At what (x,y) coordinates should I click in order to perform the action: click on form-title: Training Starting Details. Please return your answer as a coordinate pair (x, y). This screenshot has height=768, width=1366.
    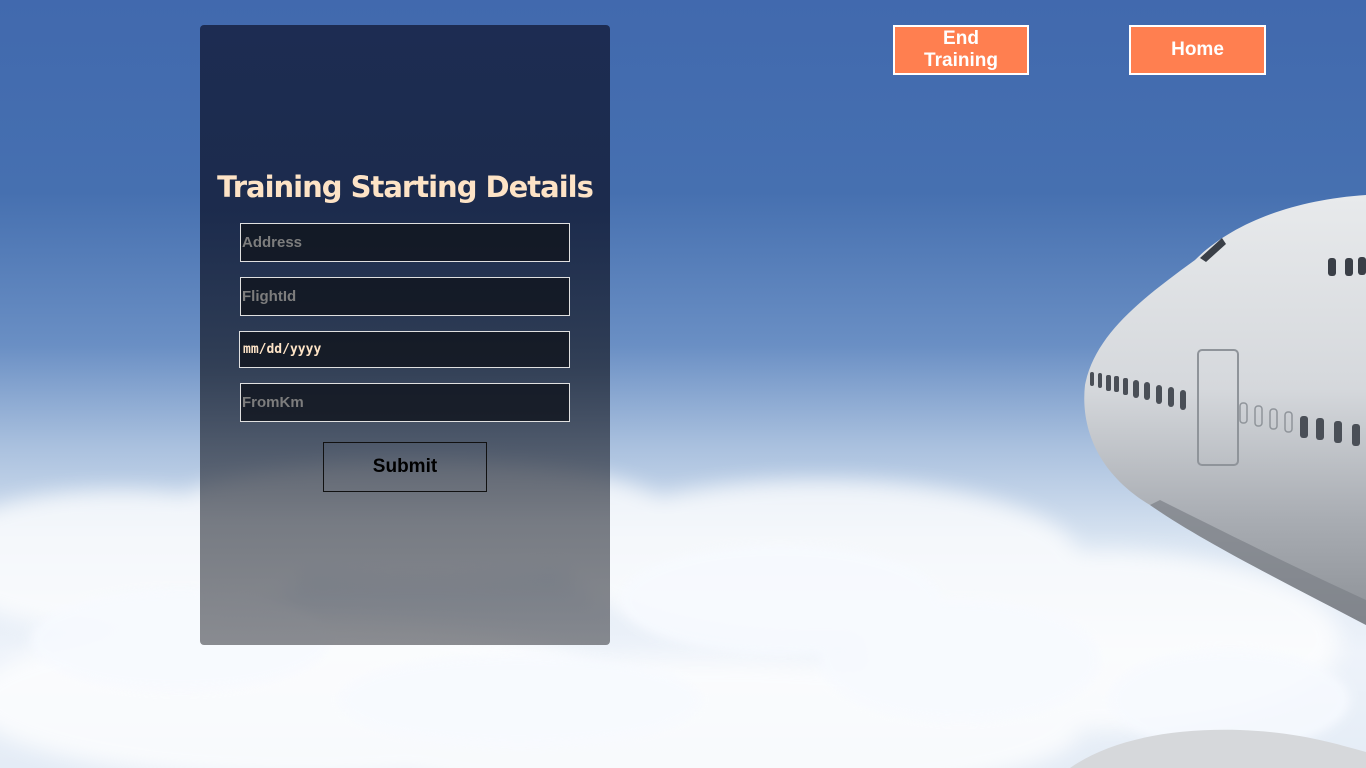
    Looking at the image, I should click on (405, 187).